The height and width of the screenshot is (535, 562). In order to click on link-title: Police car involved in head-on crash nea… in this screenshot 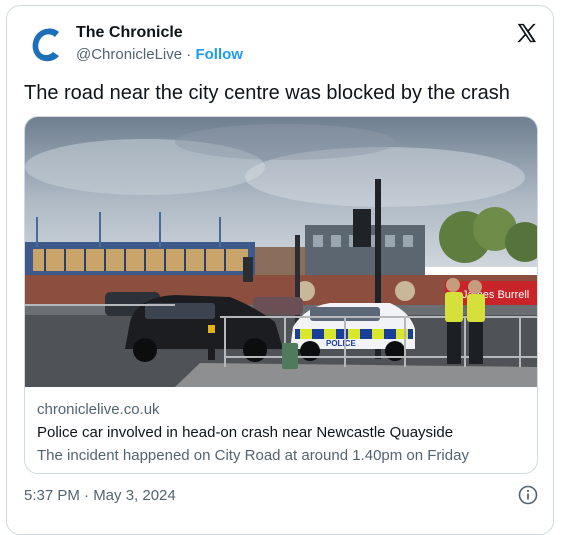, I will do `click(245, 432)`.